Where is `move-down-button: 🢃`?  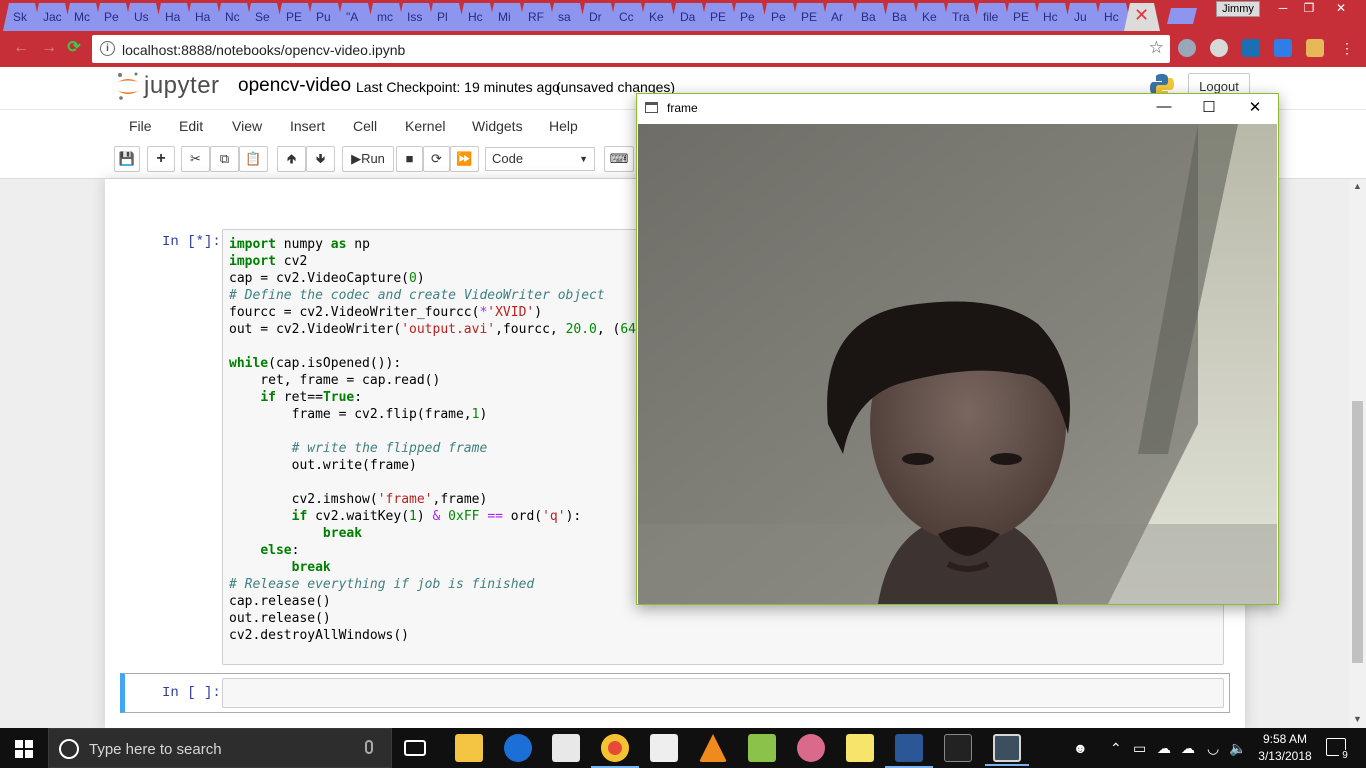
move-down-button: 🢃 is located at coordinates (320, 159).